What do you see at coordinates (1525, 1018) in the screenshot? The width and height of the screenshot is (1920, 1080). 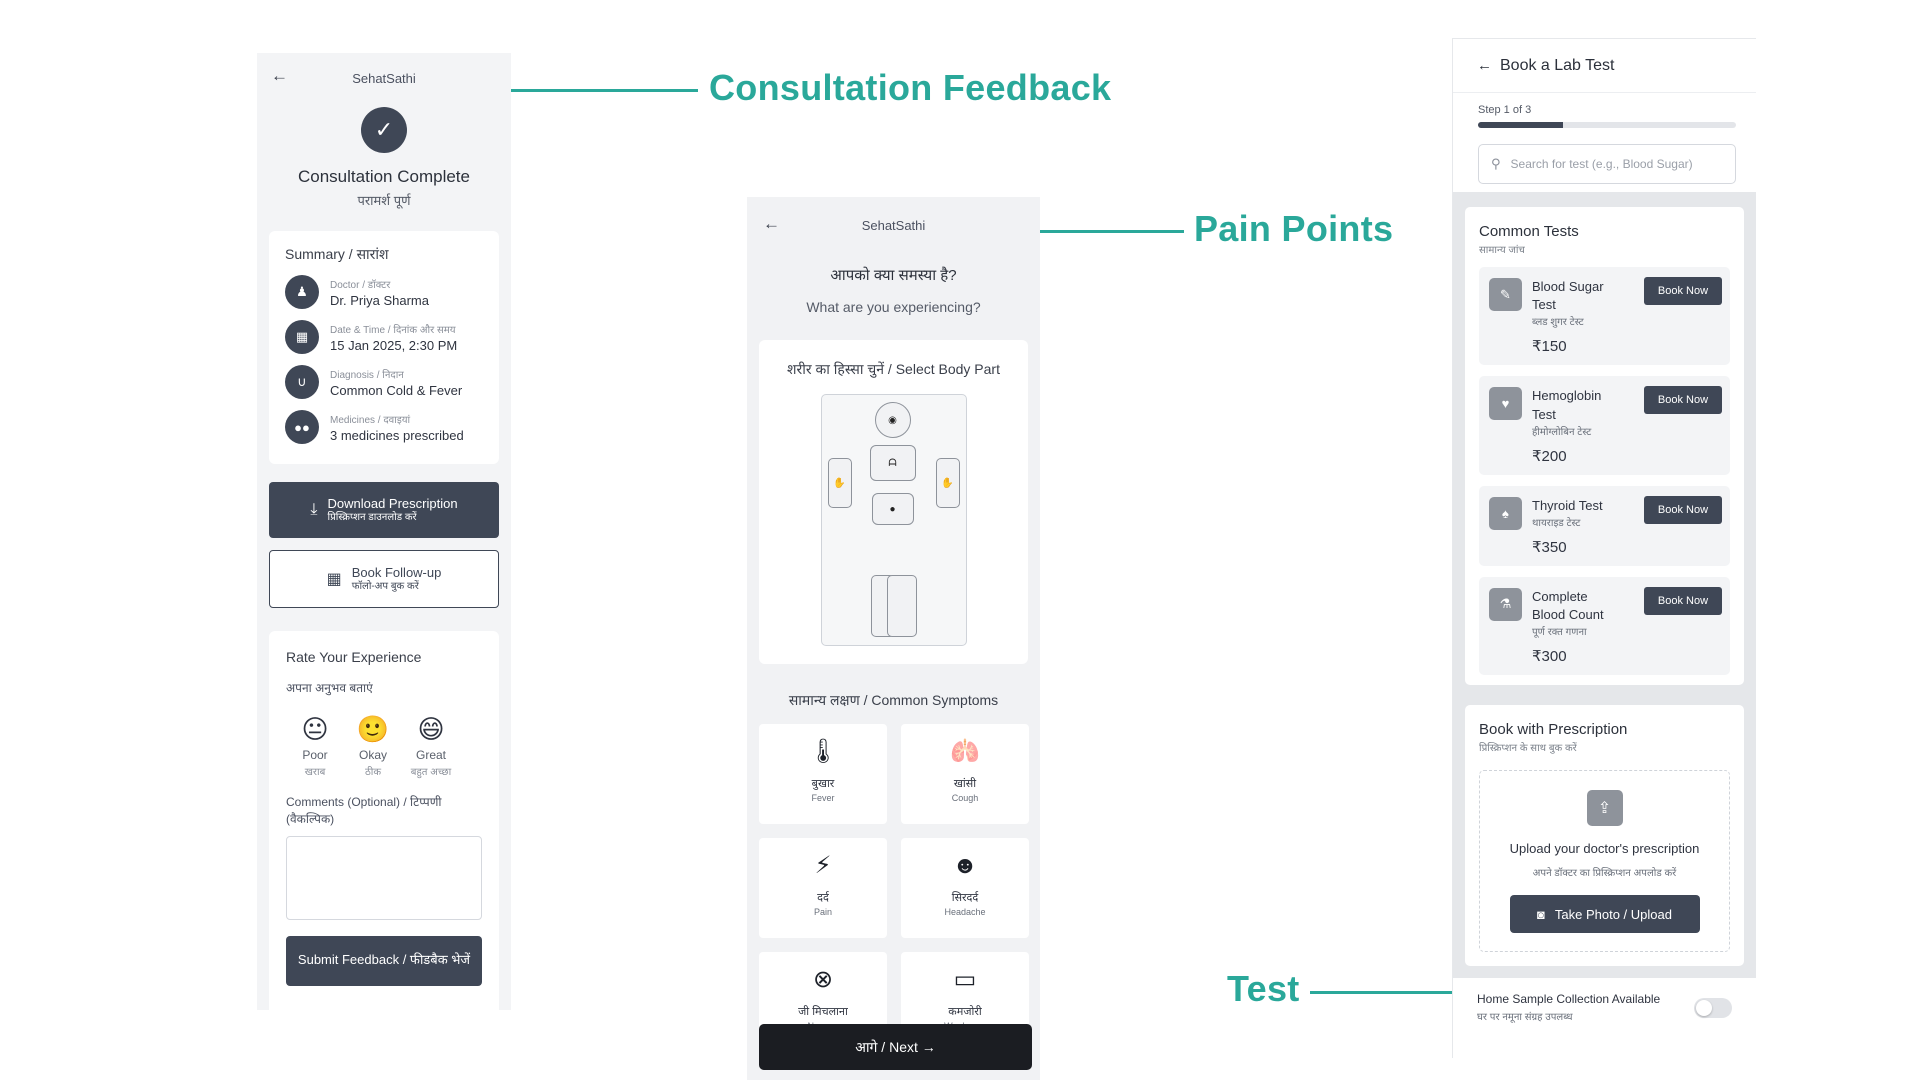 I see `home-collection-label-hi: घर पर नमूना संग्रह उपलब्ध` at bounding box center [1525, 1018].